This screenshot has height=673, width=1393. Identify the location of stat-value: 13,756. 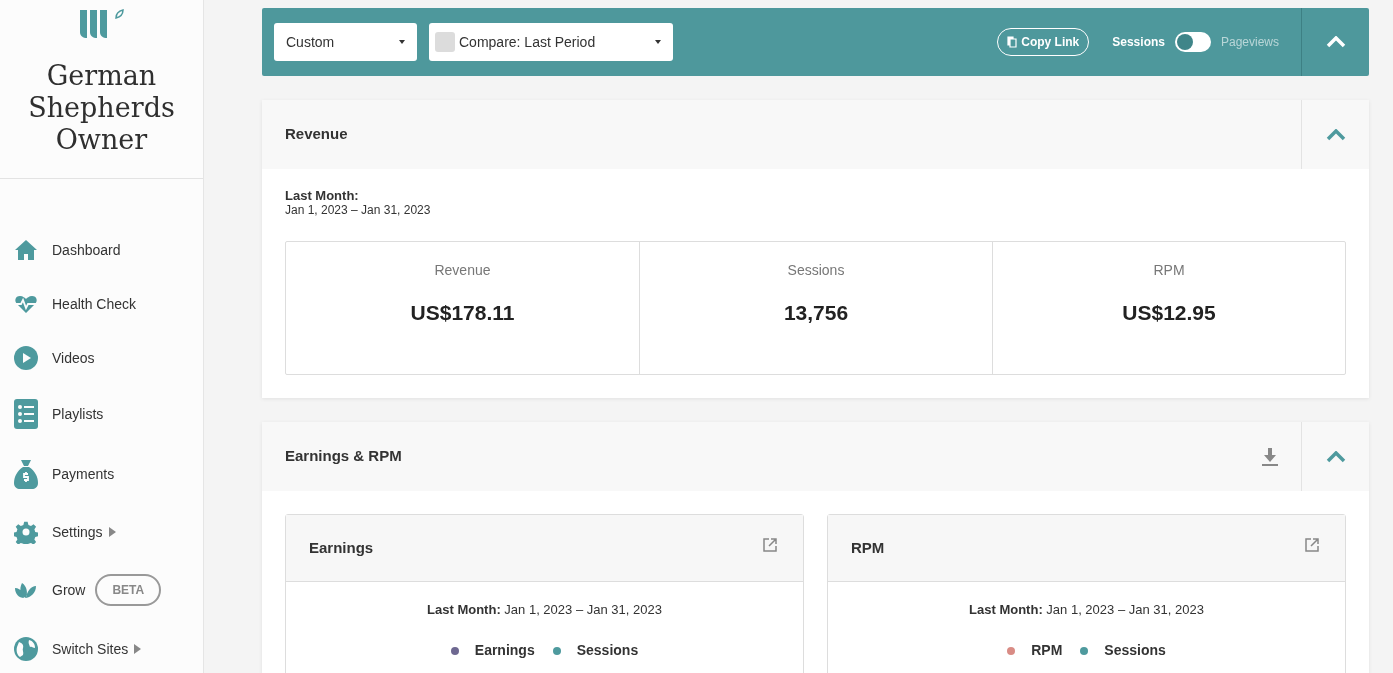
(816, 313).